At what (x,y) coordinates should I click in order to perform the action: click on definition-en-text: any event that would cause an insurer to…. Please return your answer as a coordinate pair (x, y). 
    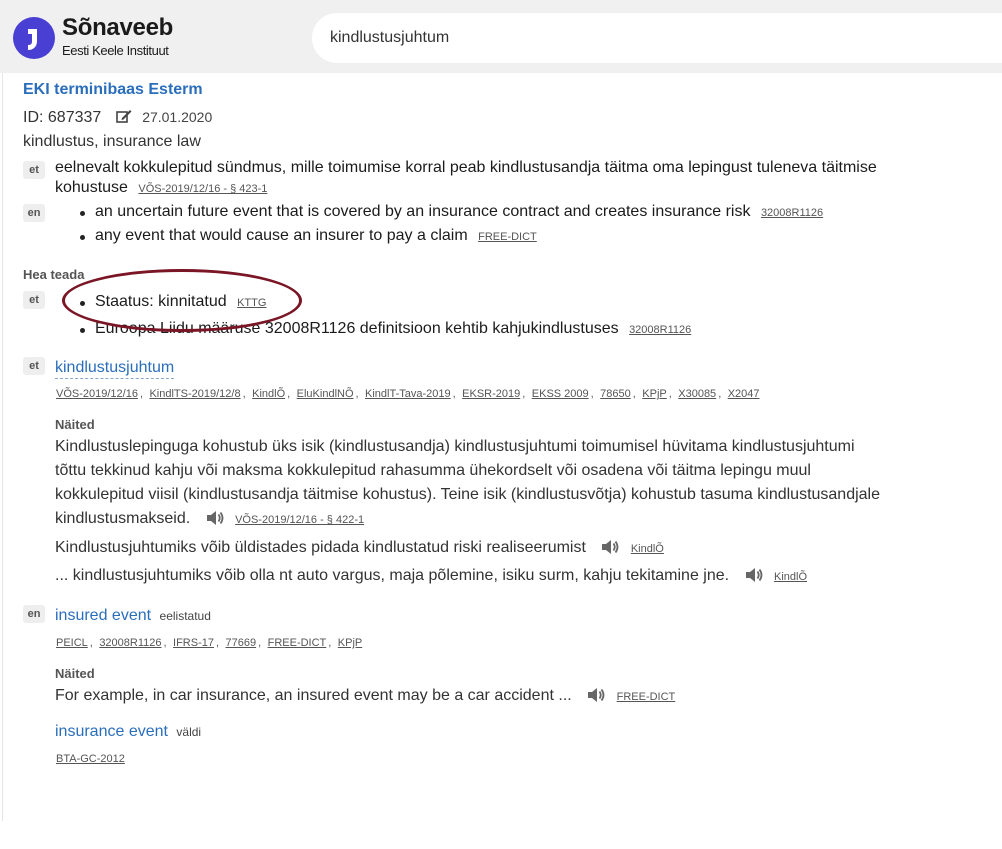
    Looking at the image, I should click on (281, 235).